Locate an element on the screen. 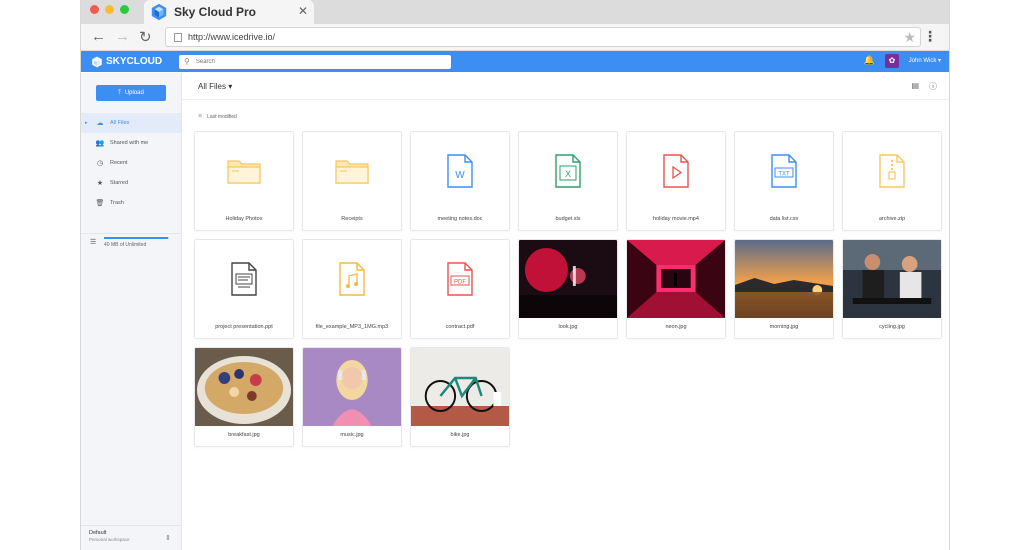 Image resolution: width=1030 pixels, height=550 pixels. sidebar-item-label: Starred is located at coordinates (119, 183).